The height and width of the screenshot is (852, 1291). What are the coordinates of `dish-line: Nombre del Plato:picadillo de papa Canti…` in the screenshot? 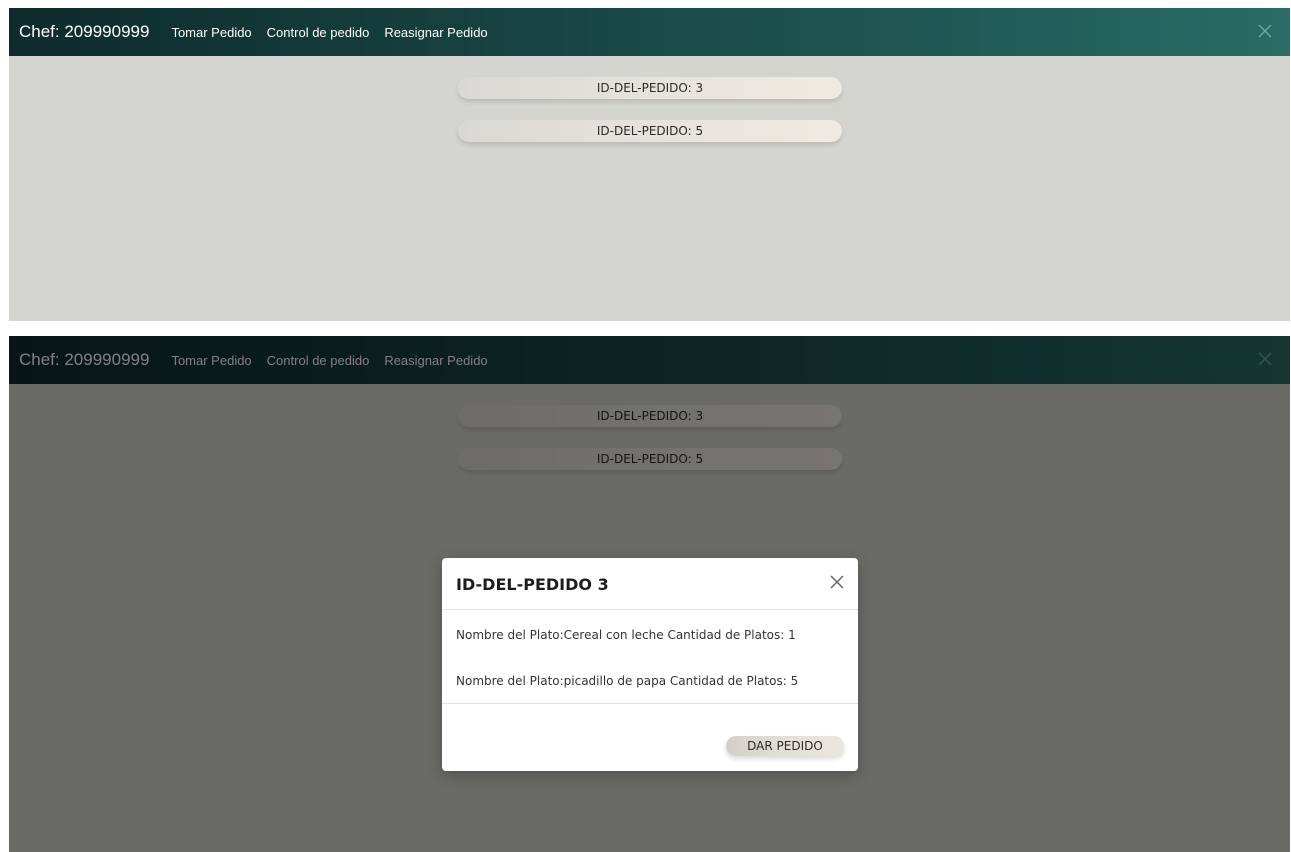 It's located at (627, 681).